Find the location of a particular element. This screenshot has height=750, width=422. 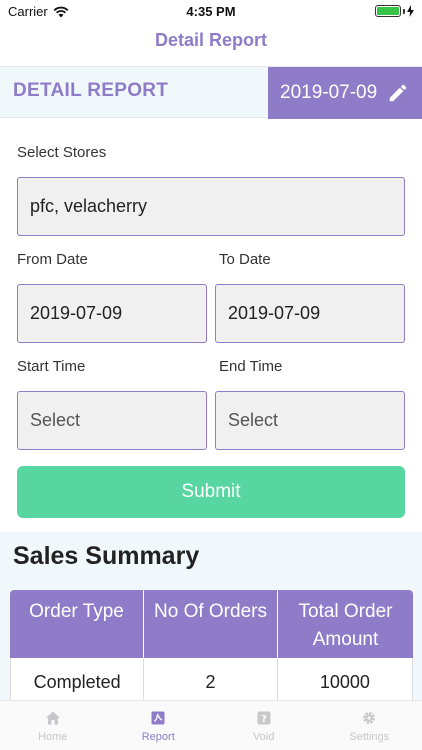

start-time-placeholder: Select is located at coordinates (55, 420).